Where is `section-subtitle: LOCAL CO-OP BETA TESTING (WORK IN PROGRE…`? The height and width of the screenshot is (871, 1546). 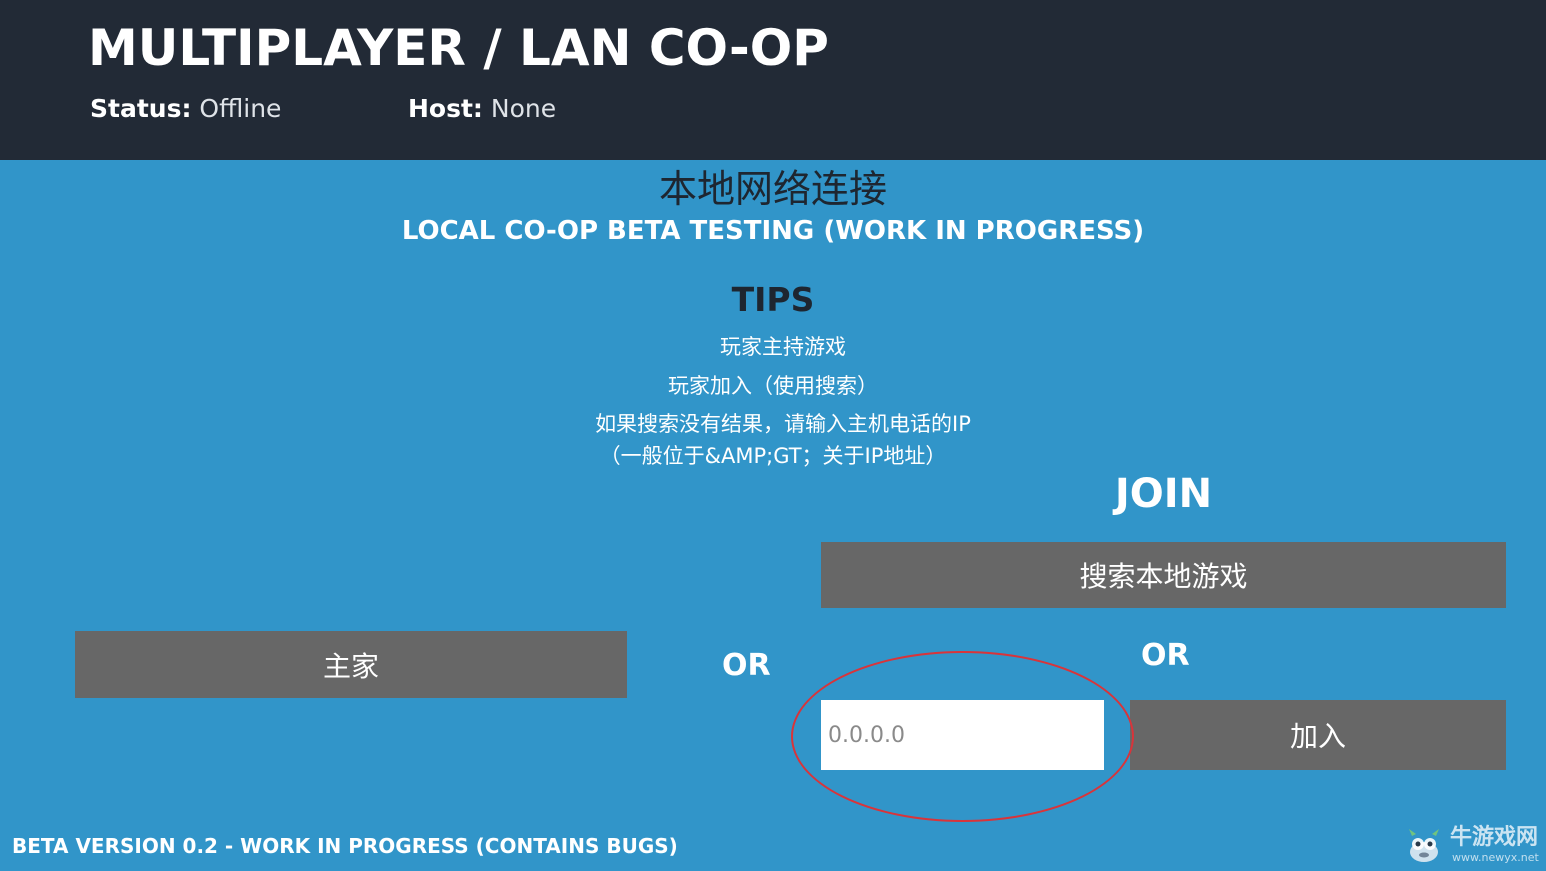
section-subtitle: LOCAL CO-OP BETA TESTING (WORK IN PROGRE… is located at coordinates (773, 231).